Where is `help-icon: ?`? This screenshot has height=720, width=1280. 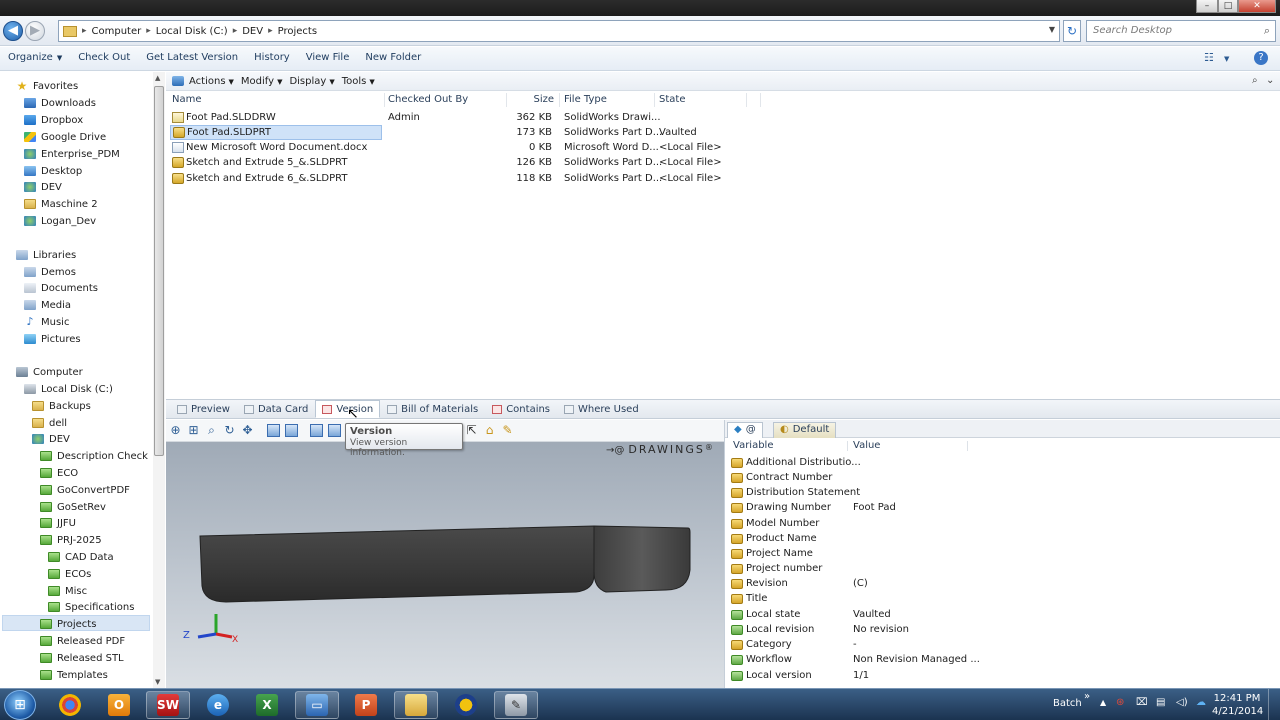
help-icon: ? is located at coordinates (1261, 58).